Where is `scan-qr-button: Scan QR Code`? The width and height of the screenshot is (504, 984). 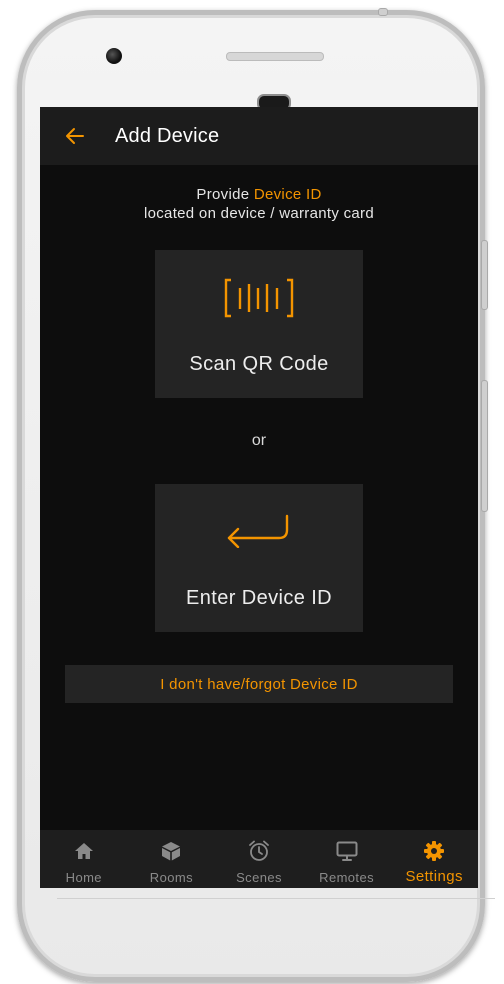
scan-qr-button: Scan QR Code is located at coordinates (259, 324).